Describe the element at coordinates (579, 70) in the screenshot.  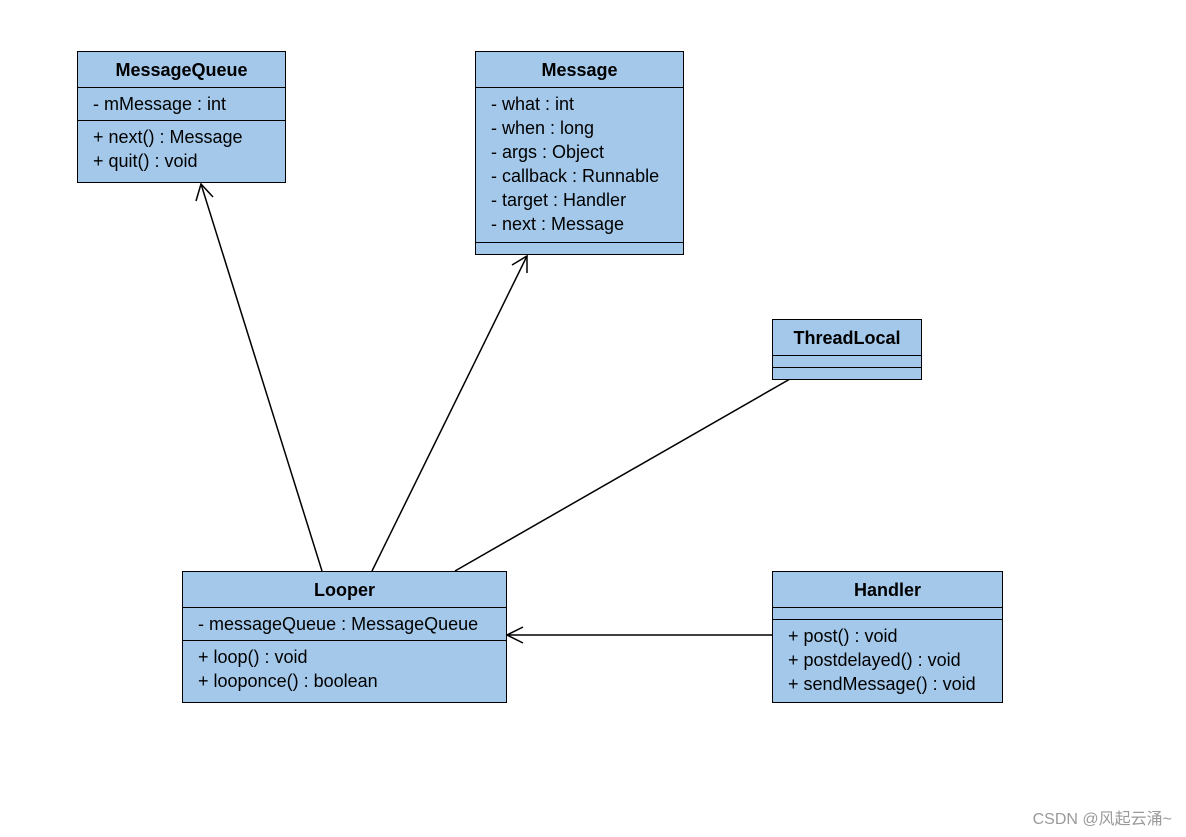
I see `class-name: Message` at that location.